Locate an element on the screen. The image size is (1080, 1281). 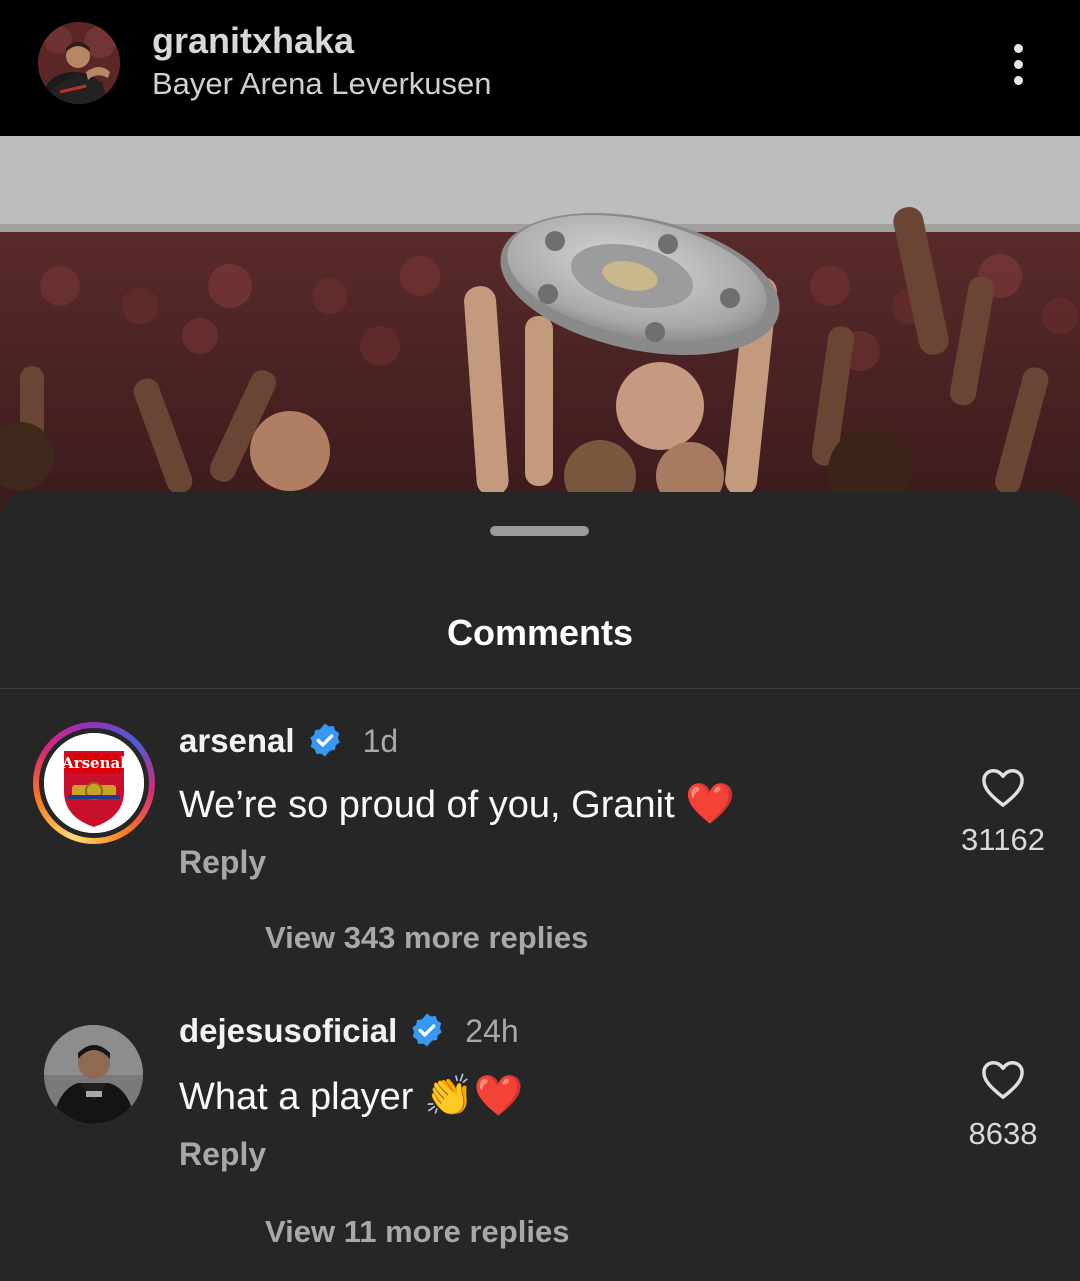
comment-text: What a player 👏❤️ is located at coordinates (351, 1096).